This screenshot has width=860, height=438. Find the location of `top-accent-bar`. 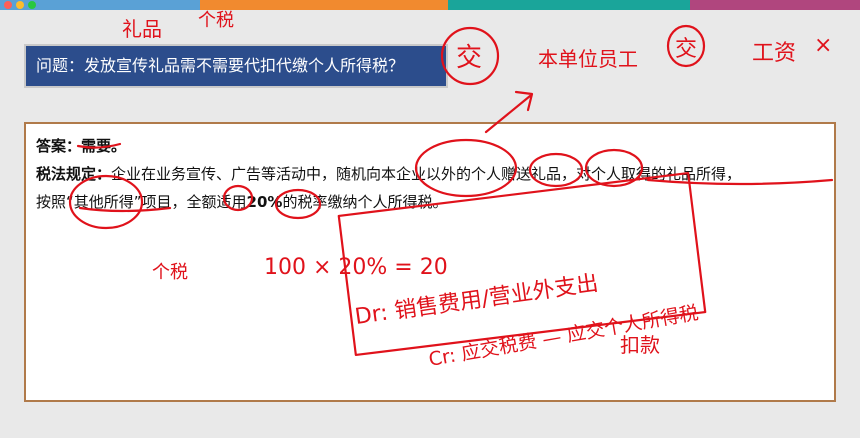

top-accent-bar is located at coordinates (430, 5).